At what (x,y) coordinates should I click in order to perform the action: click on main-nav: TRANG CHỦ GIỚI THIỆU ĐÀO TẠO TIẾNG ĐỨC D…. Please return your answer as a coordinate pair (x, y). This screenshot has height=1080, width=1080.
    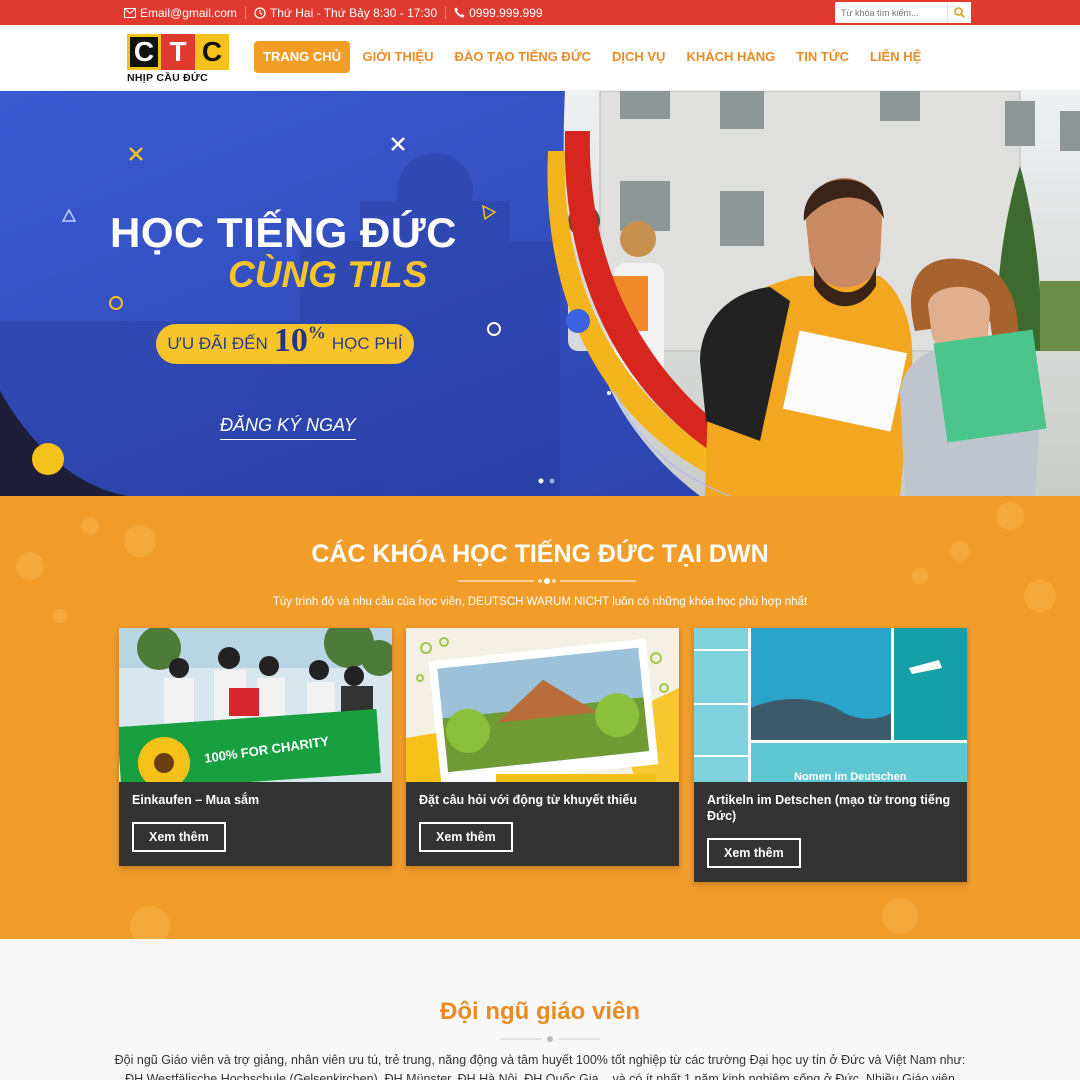
    Looking at the image, I should click on (593, 57).